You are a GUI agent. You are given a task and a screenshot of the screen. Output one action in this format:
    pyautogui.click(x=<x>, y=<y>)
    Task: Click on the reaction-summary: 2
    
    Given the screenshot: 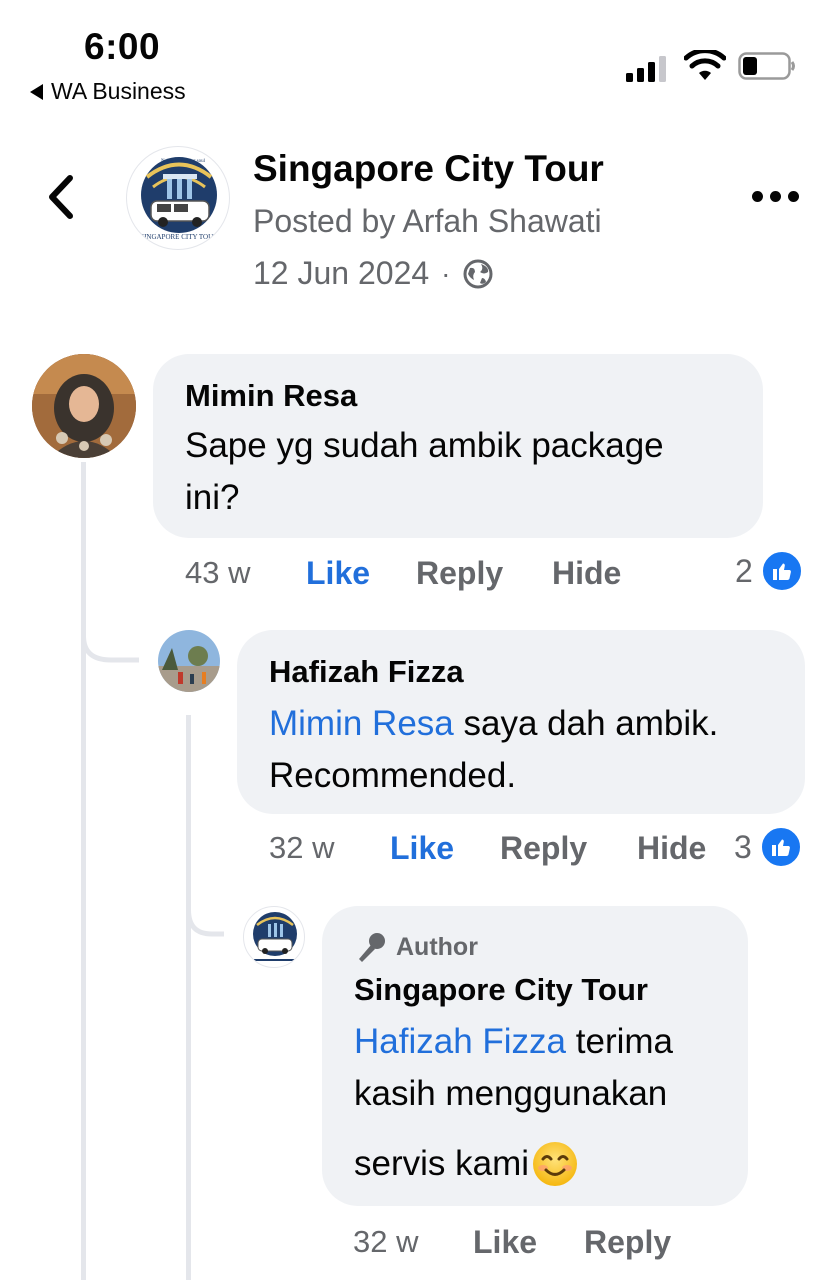 What is the action you would take?
    pyautogui.click(x=769, y=571)
    